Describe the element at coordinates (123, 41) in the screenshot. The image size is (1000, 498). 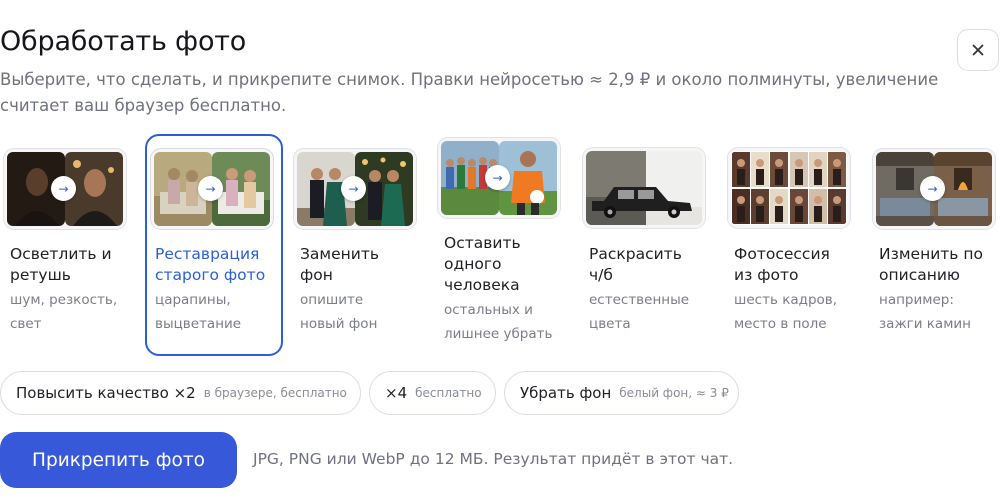
I see `page-title: Обработать фото` at that location.